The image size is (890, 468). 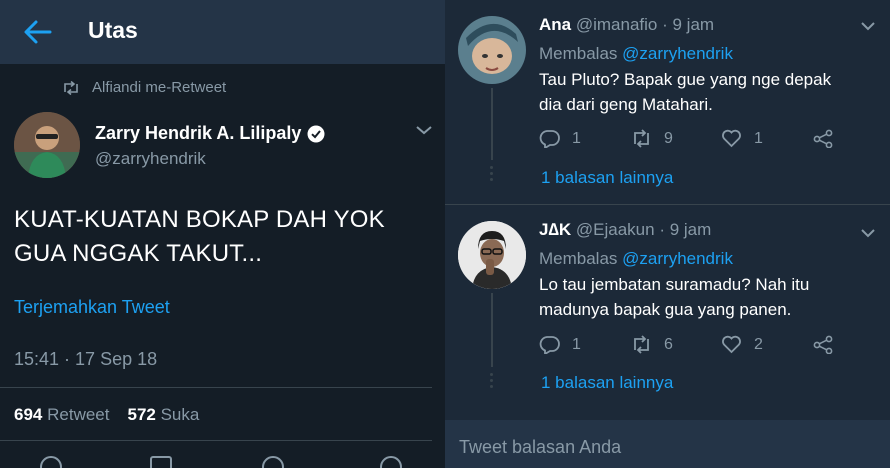 I want to click on top-bar: Utas, so click(x=222, y=32).